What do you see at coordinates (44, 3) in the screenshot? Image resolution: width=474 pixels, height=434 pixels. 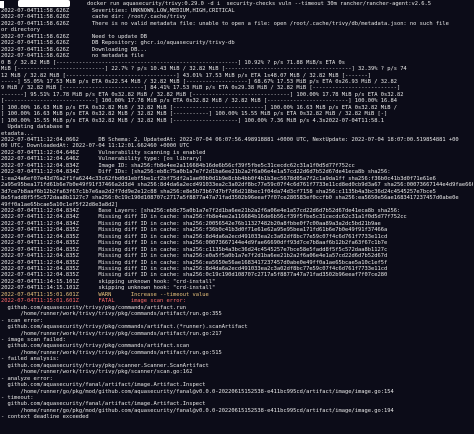 I see `redacted-hostname` at bounding box center [44, 3].